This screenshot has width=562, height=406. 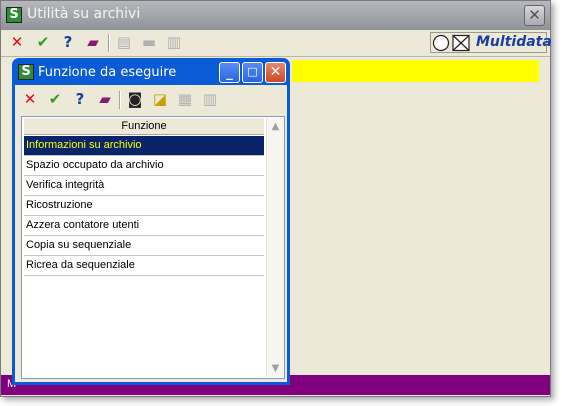 What do you see at coordinates (252, 72) in the screenshot?
I see `maximize-button: □` at bounding box center [252, 72].